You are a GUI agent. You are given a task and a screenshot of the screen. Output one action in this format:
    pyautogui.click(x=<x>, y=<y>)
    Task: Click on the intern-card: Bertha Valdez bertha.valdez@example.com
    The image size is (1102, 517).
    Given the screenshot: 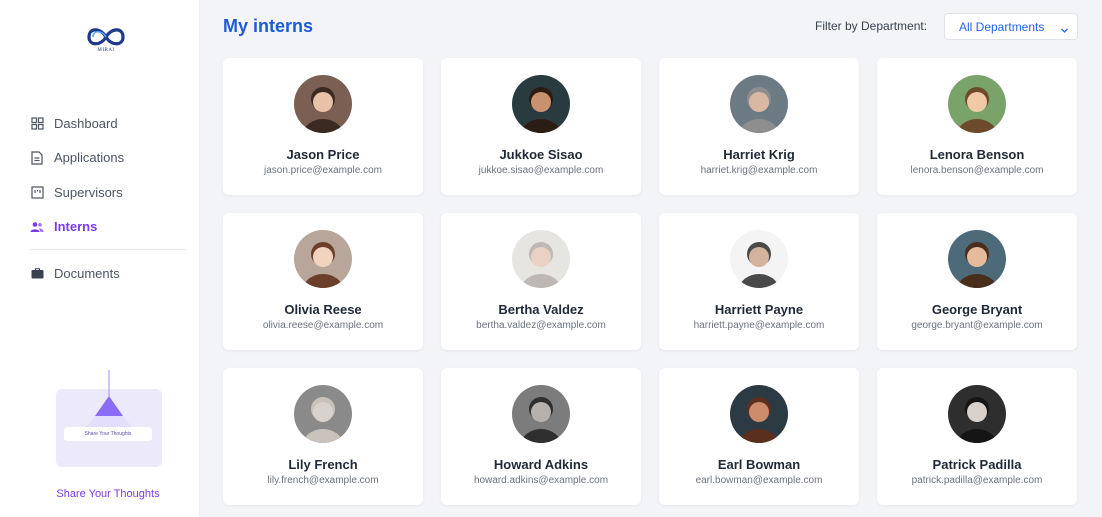 What is the action you would take?
    pyautogui.click(x=541, y=281)
    